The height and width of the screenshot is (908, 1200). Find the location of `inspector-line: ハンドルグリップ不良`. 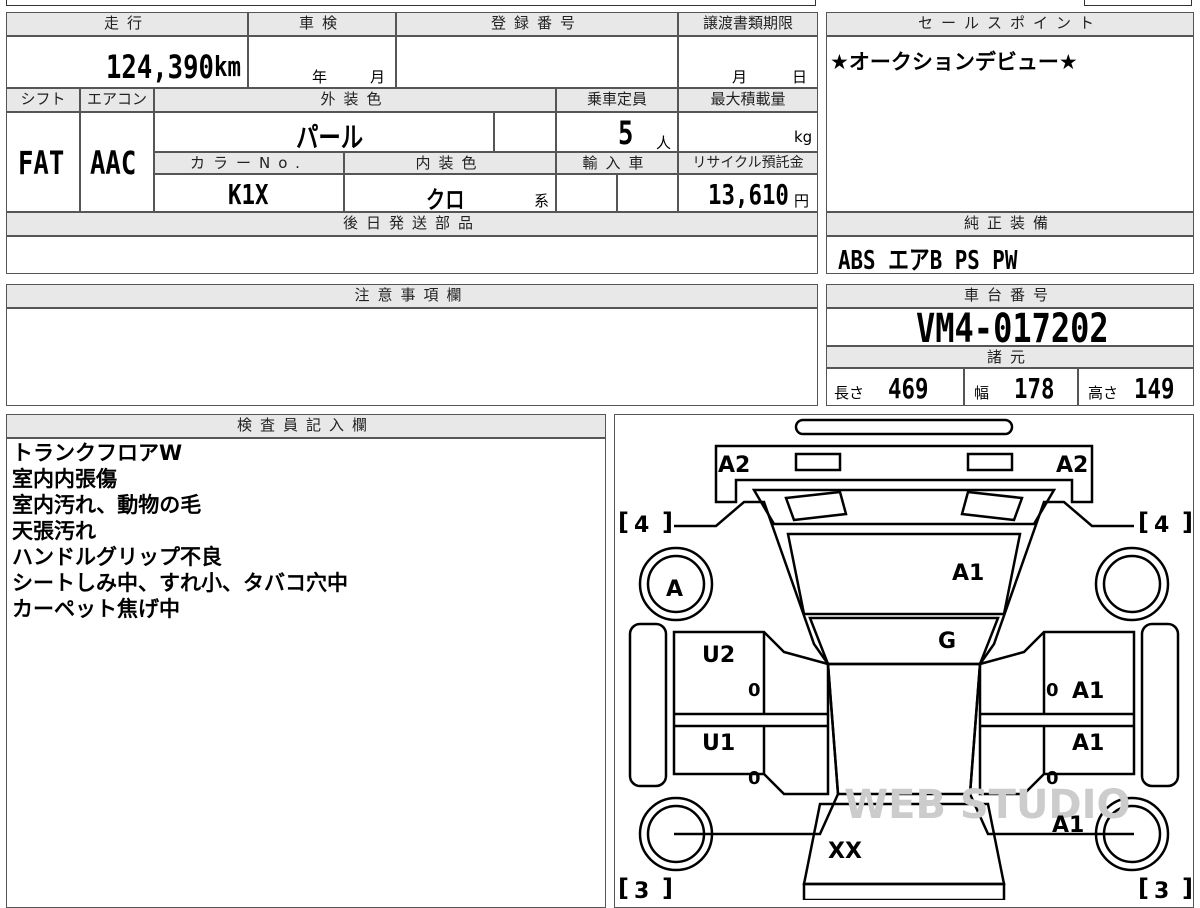

inspector-line: ハンドルグリップ不良 is located at coordinates (117, 557).